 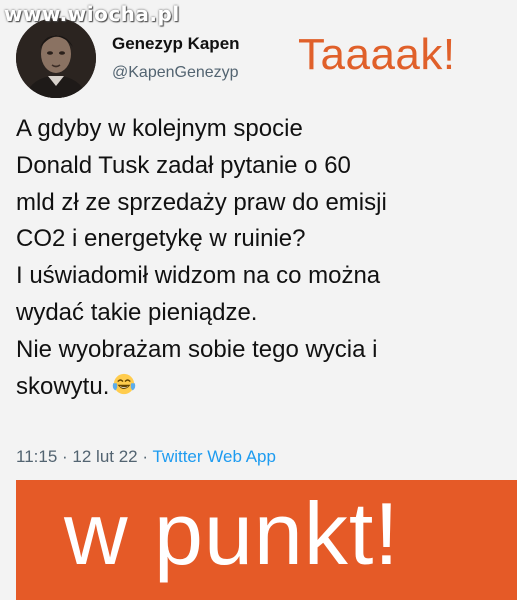 I want to click on tweet-date: 12 lut 22, so click(x=104, y=456).